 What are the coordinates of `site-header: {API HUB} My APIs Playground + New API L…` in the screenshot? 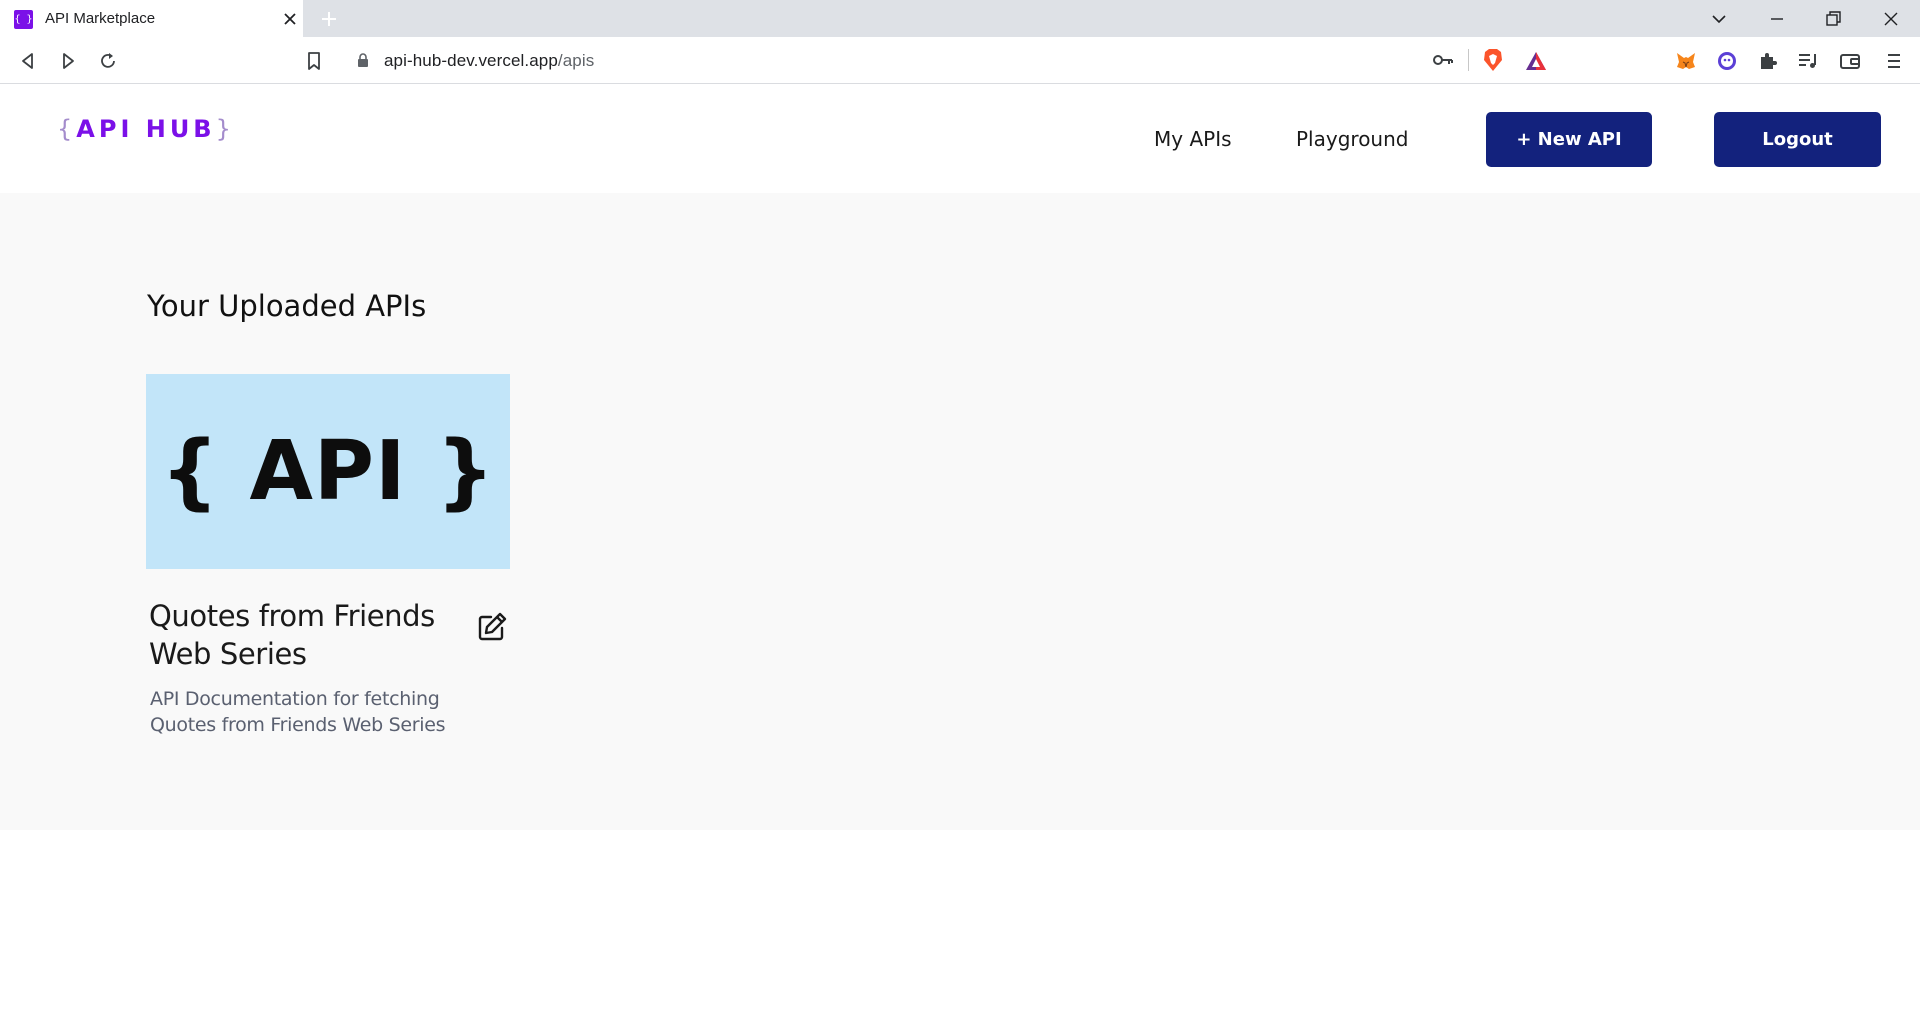 It's located at (960, 139).